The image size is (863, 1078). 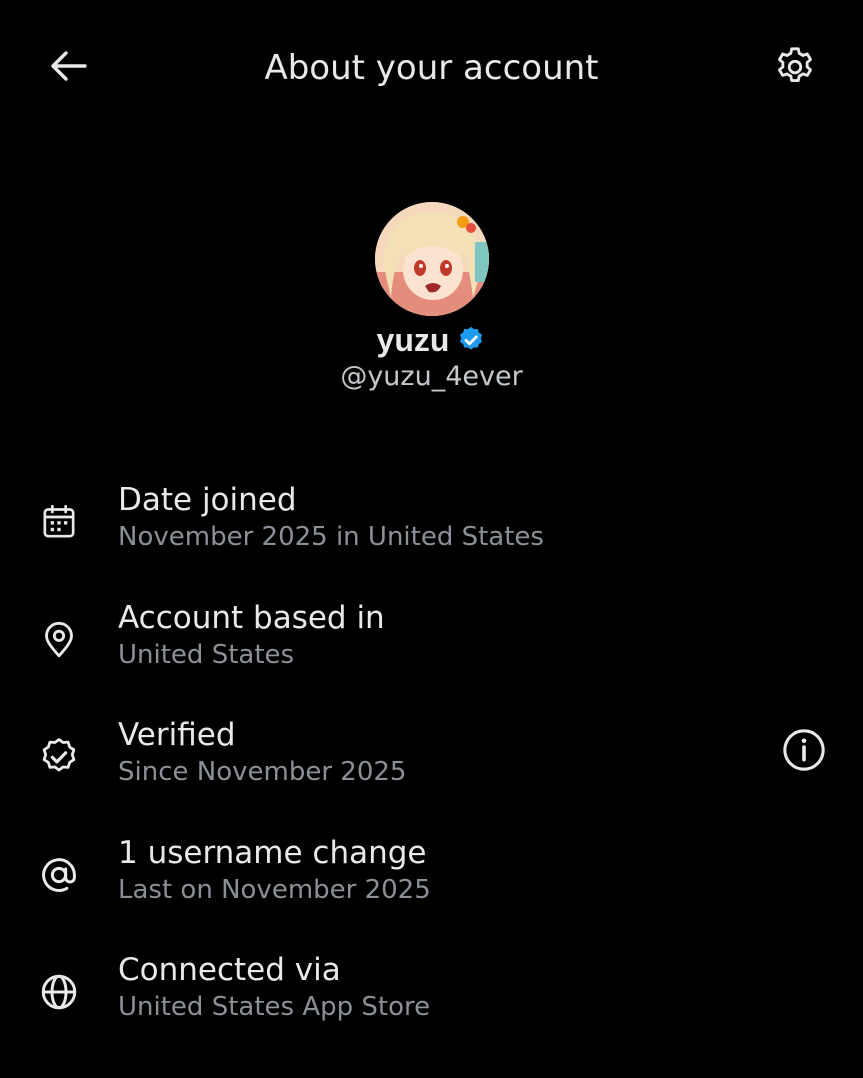 I want to click on location-pin-icon, so click(x=59, y=640).